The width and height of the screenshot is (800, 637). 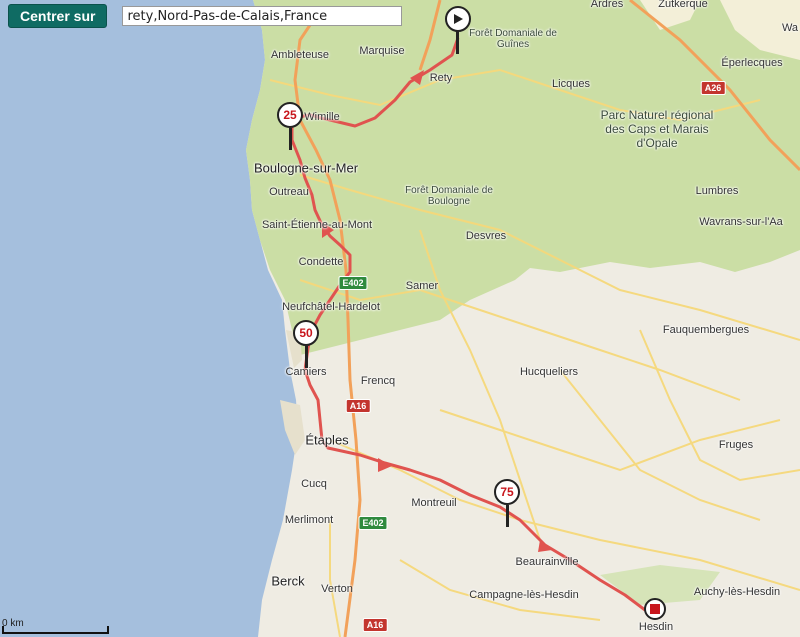 I want to click on place-auchy: Auchy-lès-Hesdin, so click(x=737, y=592).